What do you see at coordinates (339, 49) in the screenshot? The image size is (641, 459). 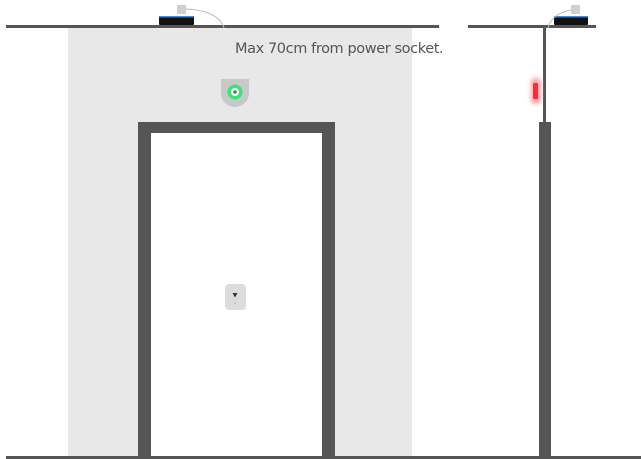 I see `power-socket-annotation: Max 70cm from power socket.` at bounding box center [339, 49].